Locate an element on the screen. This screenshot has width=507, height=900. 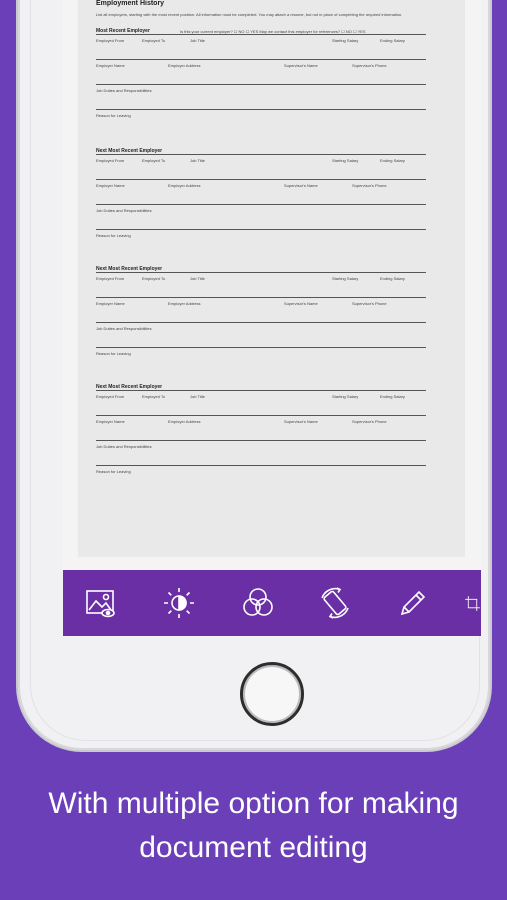
edit-toolbar is located at coordinates (272, 603).